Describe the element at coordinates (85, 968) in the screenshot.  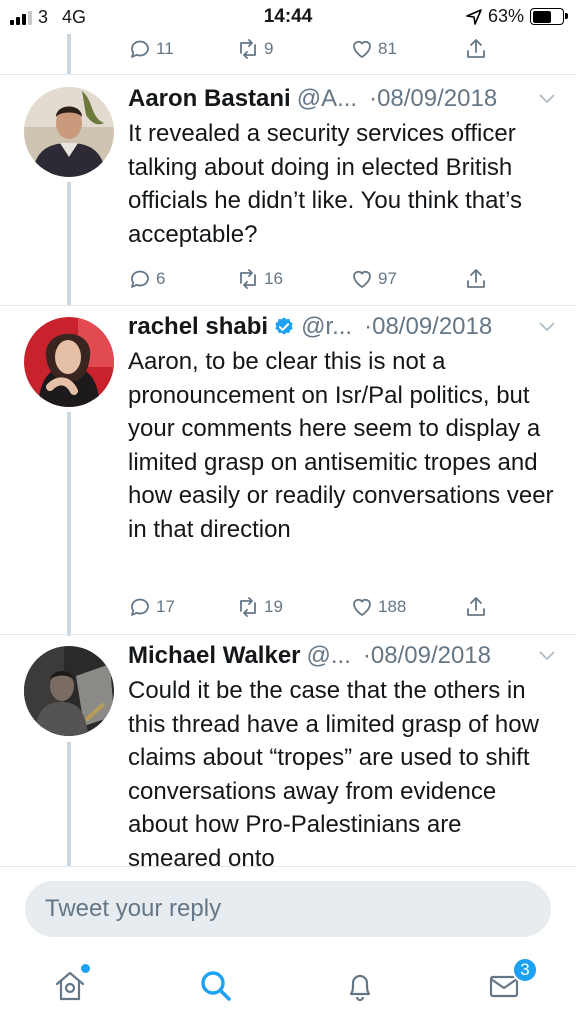
I see `new-content-dot` at that location.